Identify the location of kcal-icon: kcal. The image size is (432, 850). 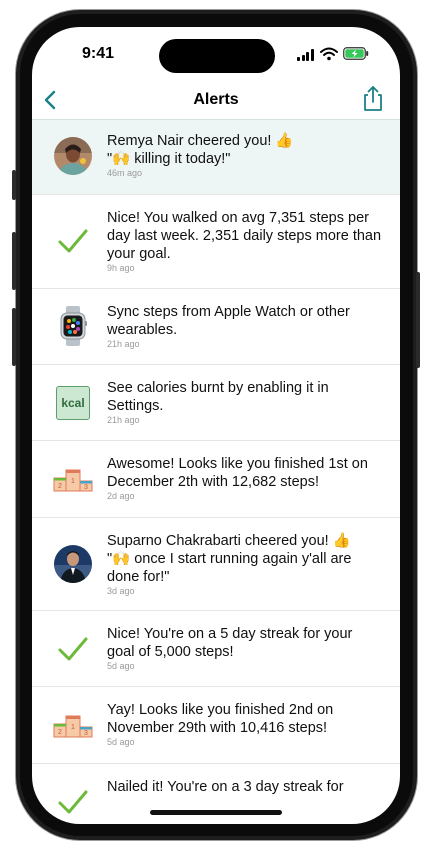
(73, 403).